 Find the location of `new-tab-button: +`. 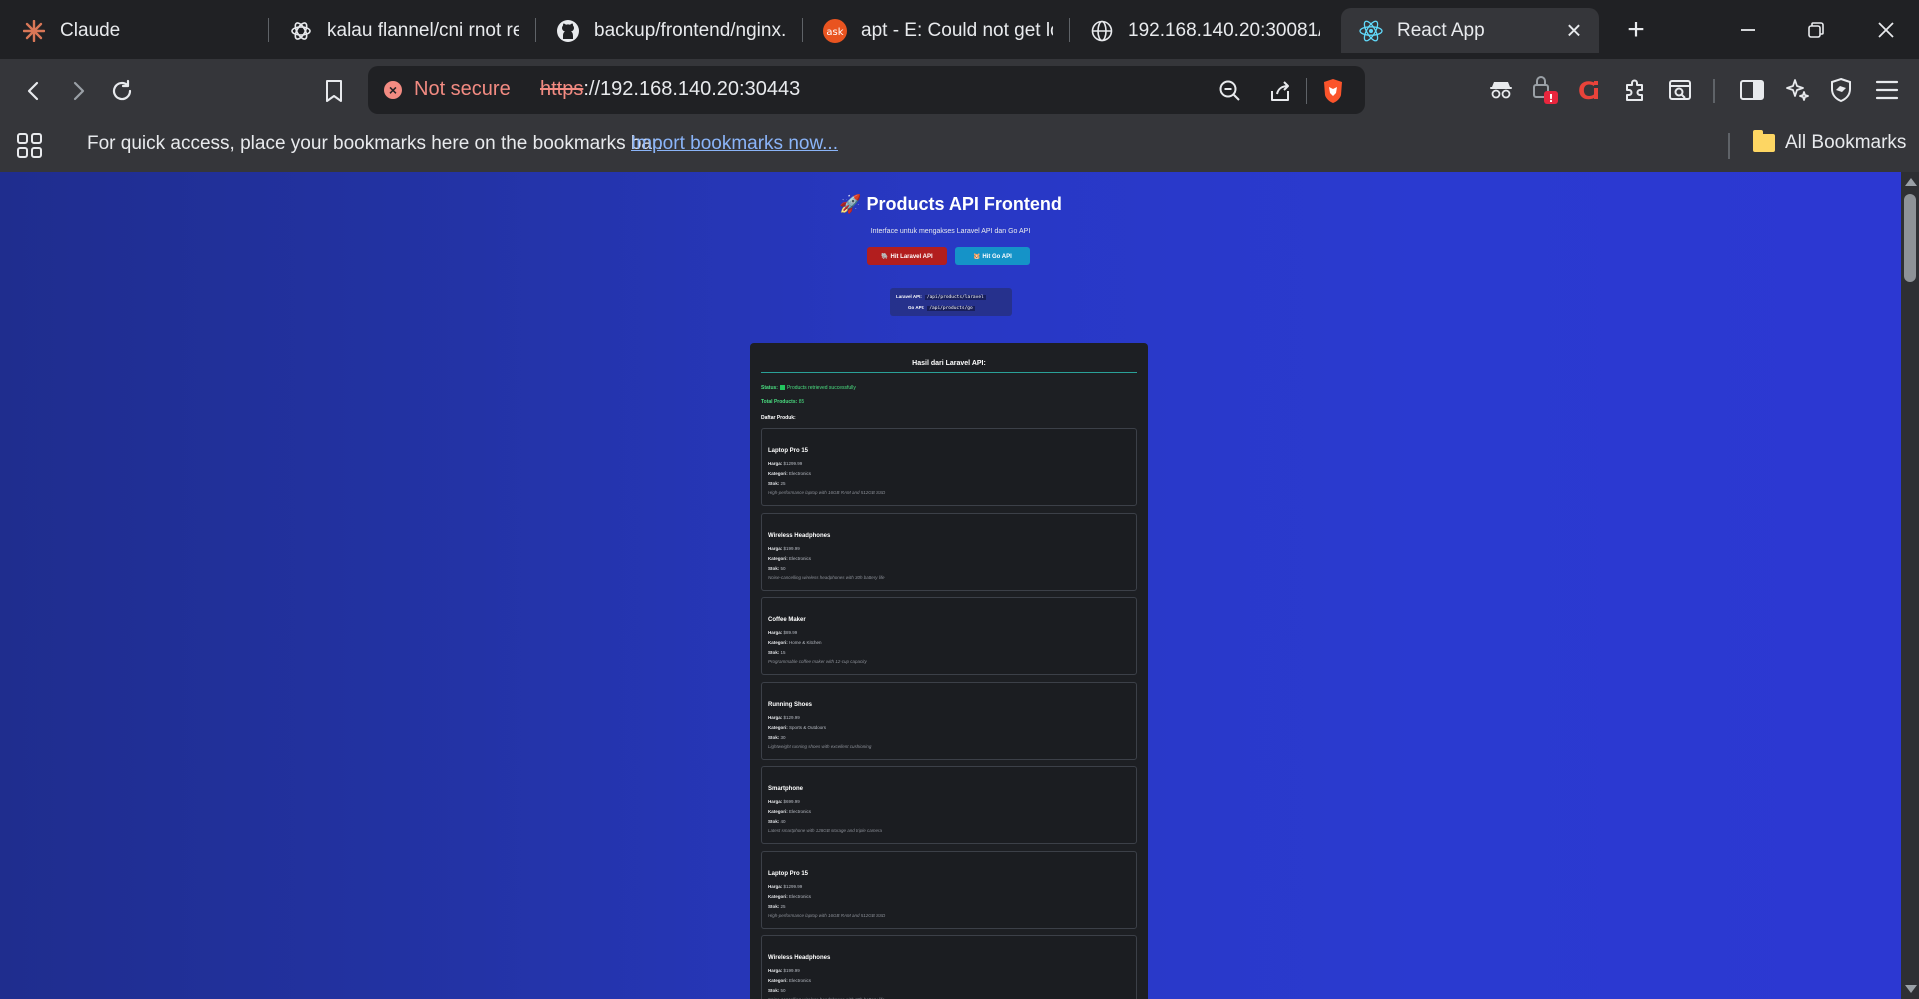

new-tab-button: + is located at coordinates (1636, 31).